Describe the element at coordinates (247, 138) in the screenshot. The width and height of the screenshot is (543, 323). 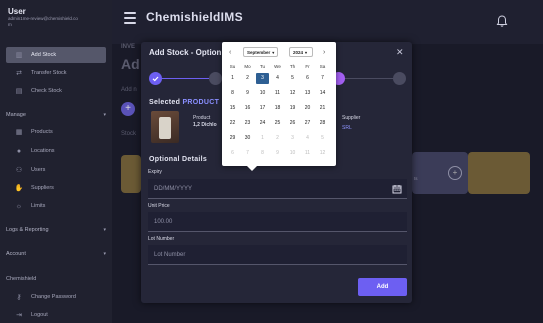
I see `calendar-day: 30` at that location.